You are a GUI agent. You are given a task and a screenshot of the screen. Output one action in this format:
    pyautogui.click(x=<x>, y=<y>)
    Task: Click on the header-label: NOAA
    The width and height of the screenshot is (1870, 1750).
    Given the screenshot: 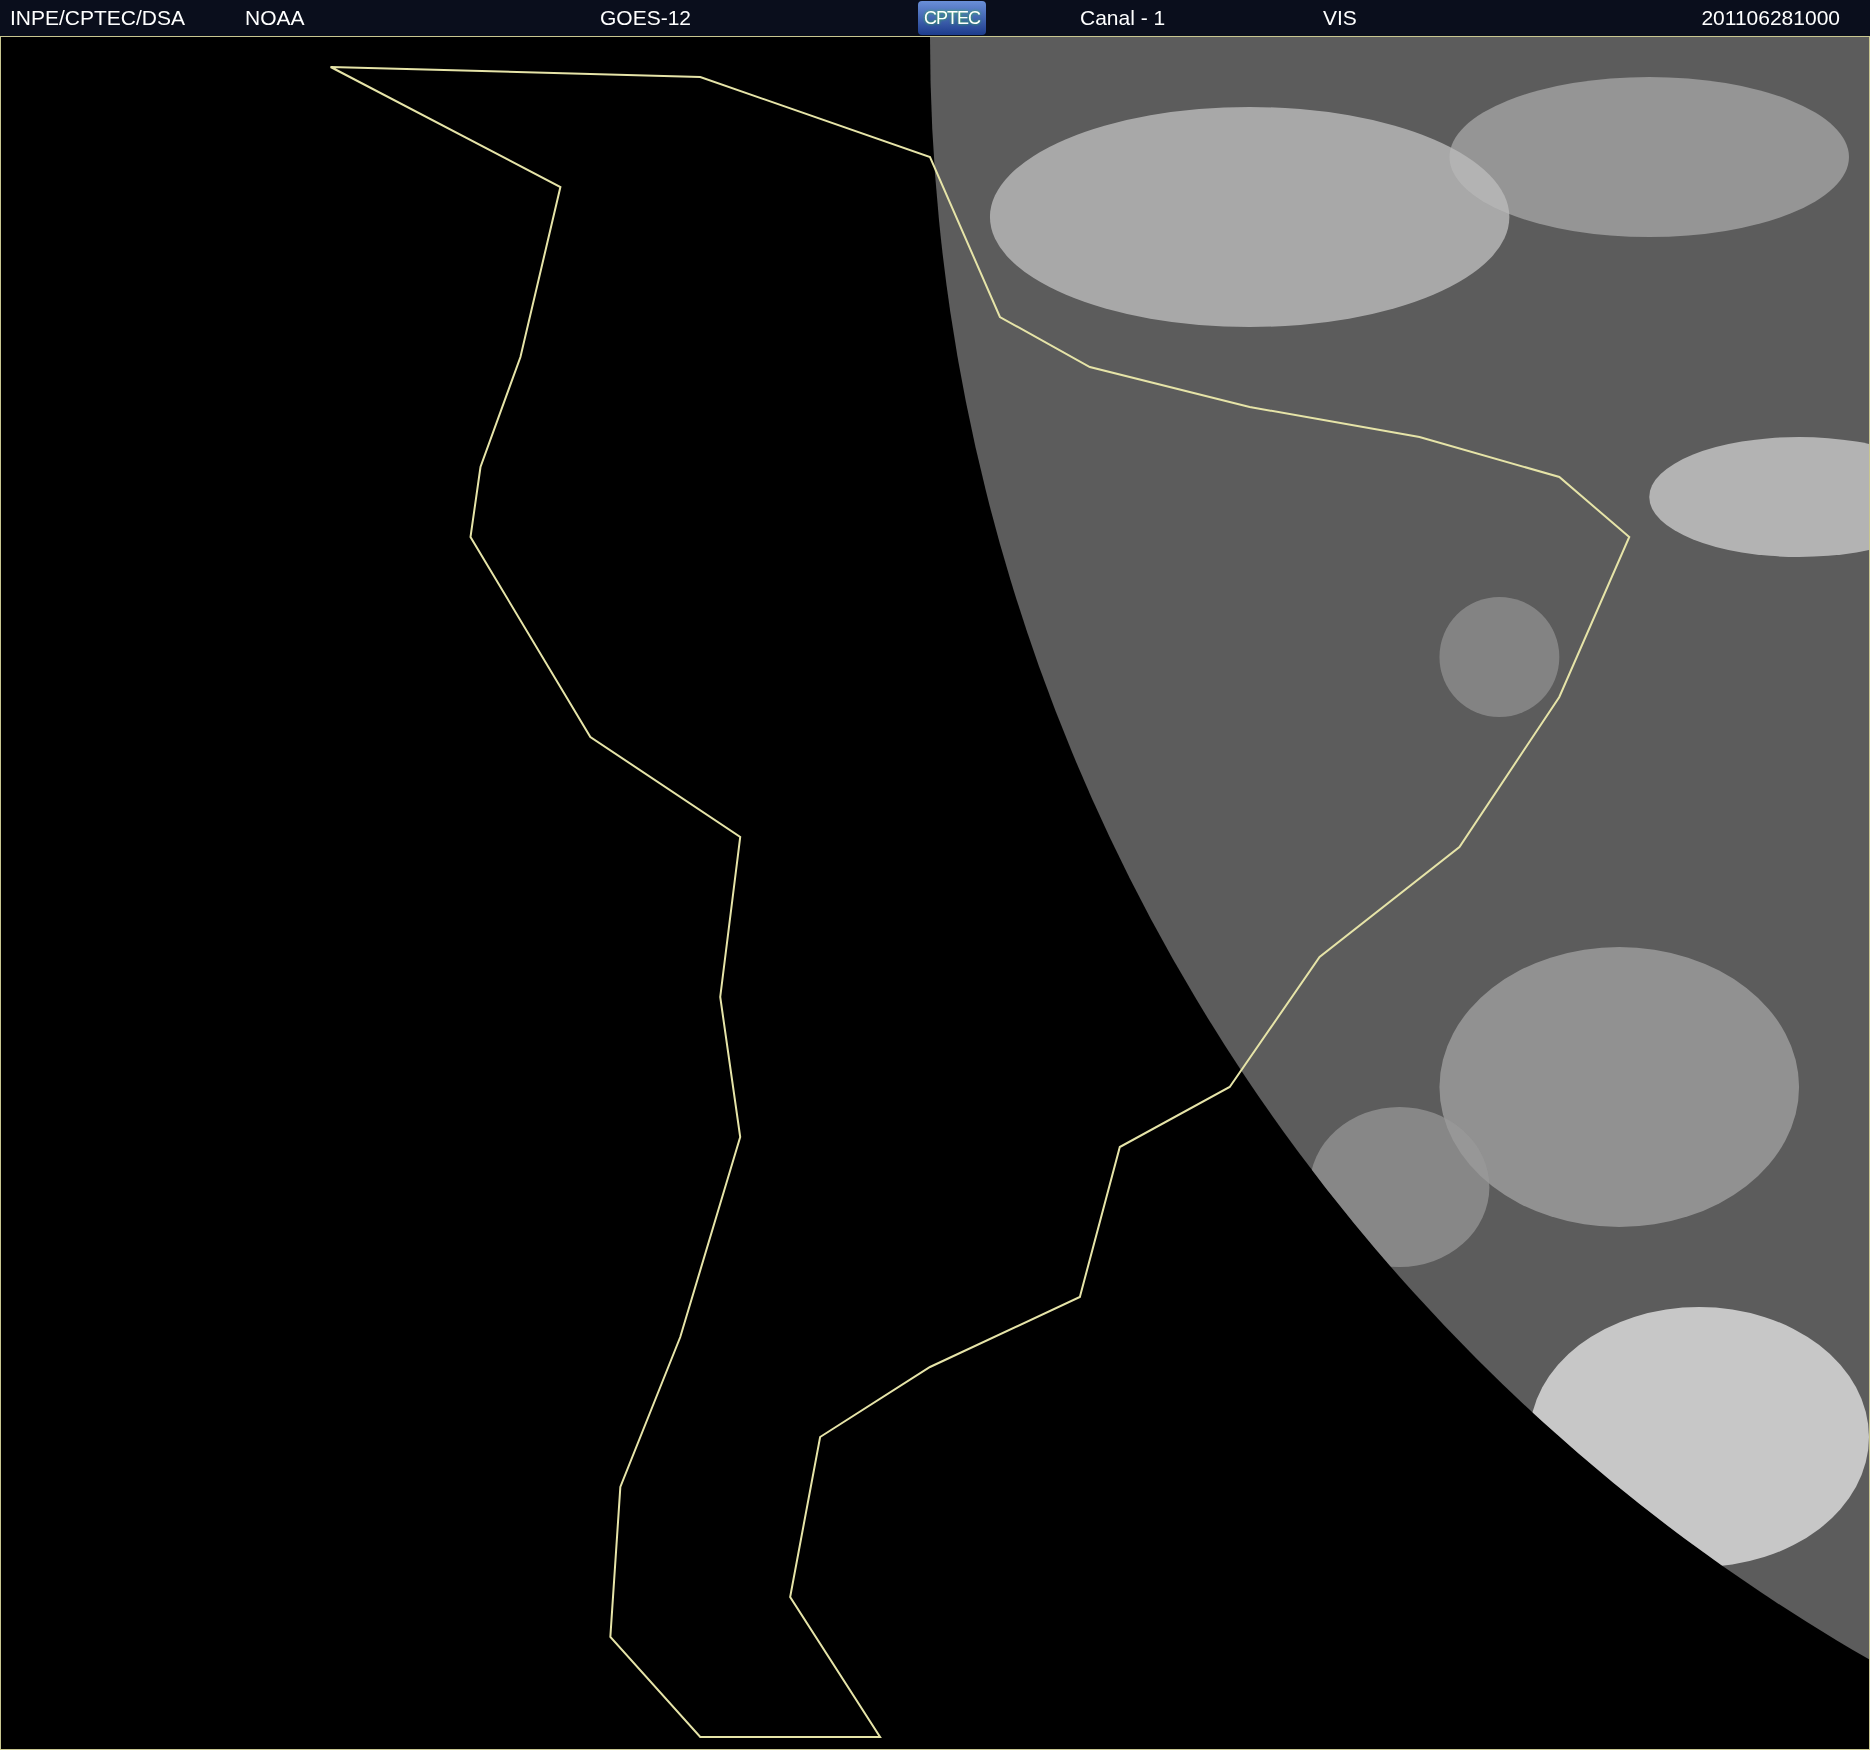 What is the action you would take?
    pyautogui.click(x=275, y=18)
    